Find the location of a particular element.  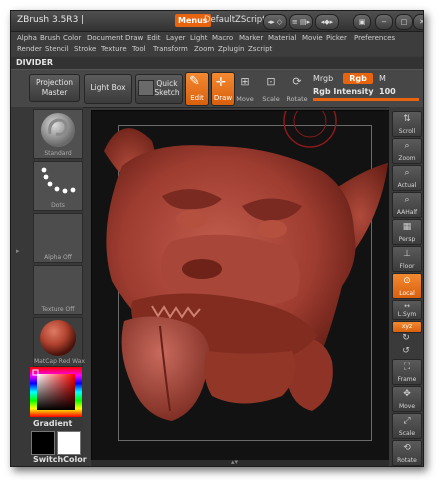

rotate-view-button: ⟲ Rotate is located at coordinates (407, 453).